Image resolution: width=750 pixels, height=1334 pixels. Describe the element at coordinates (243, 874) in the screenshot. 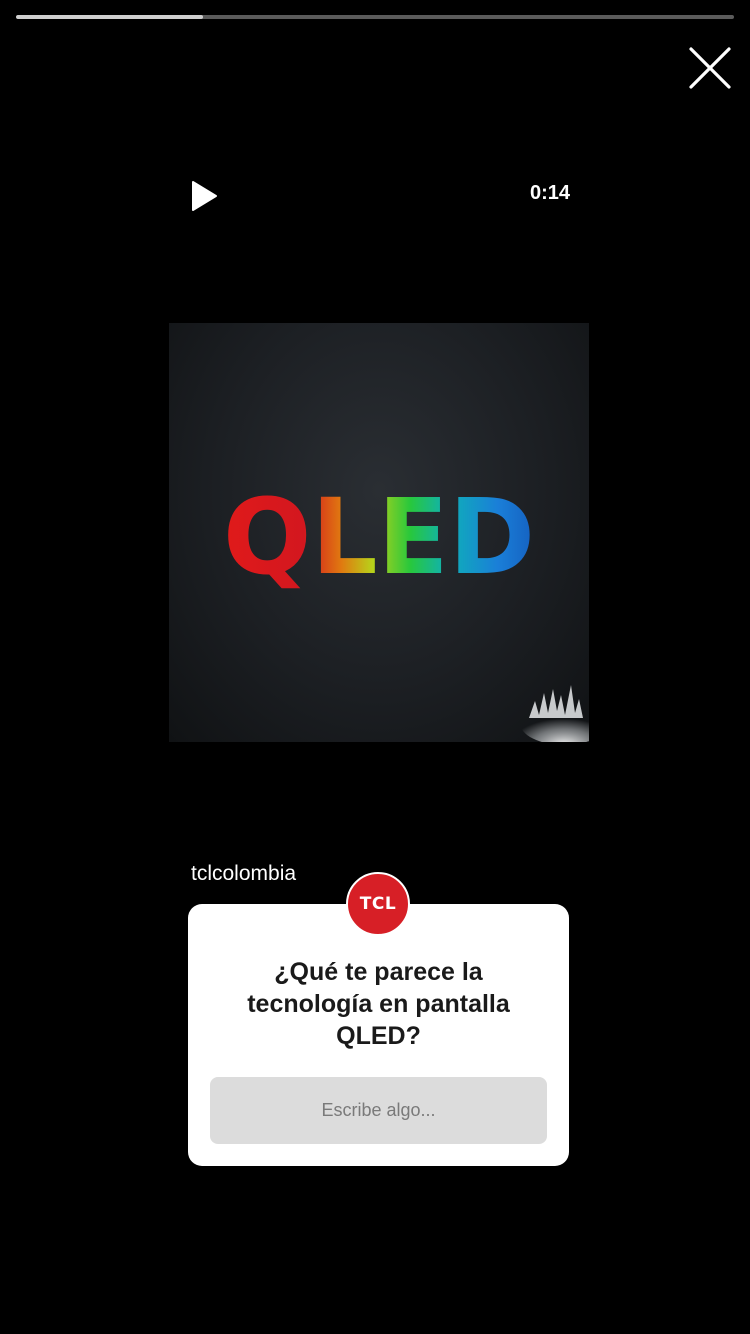

I see `story-username: tclcolombia` at that location.